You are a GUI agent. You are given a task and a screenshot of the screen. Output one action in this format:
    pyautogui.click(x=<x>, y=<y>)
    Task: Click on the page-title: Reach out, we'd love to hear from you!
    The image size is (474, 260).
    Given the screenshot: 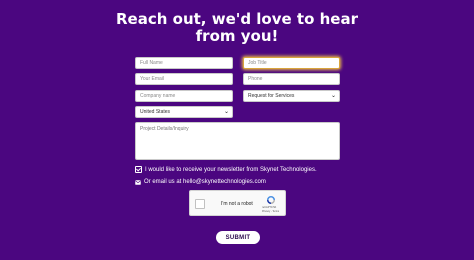 What is the action you would take?
    pyautogui.click(x=237, y=28)
    